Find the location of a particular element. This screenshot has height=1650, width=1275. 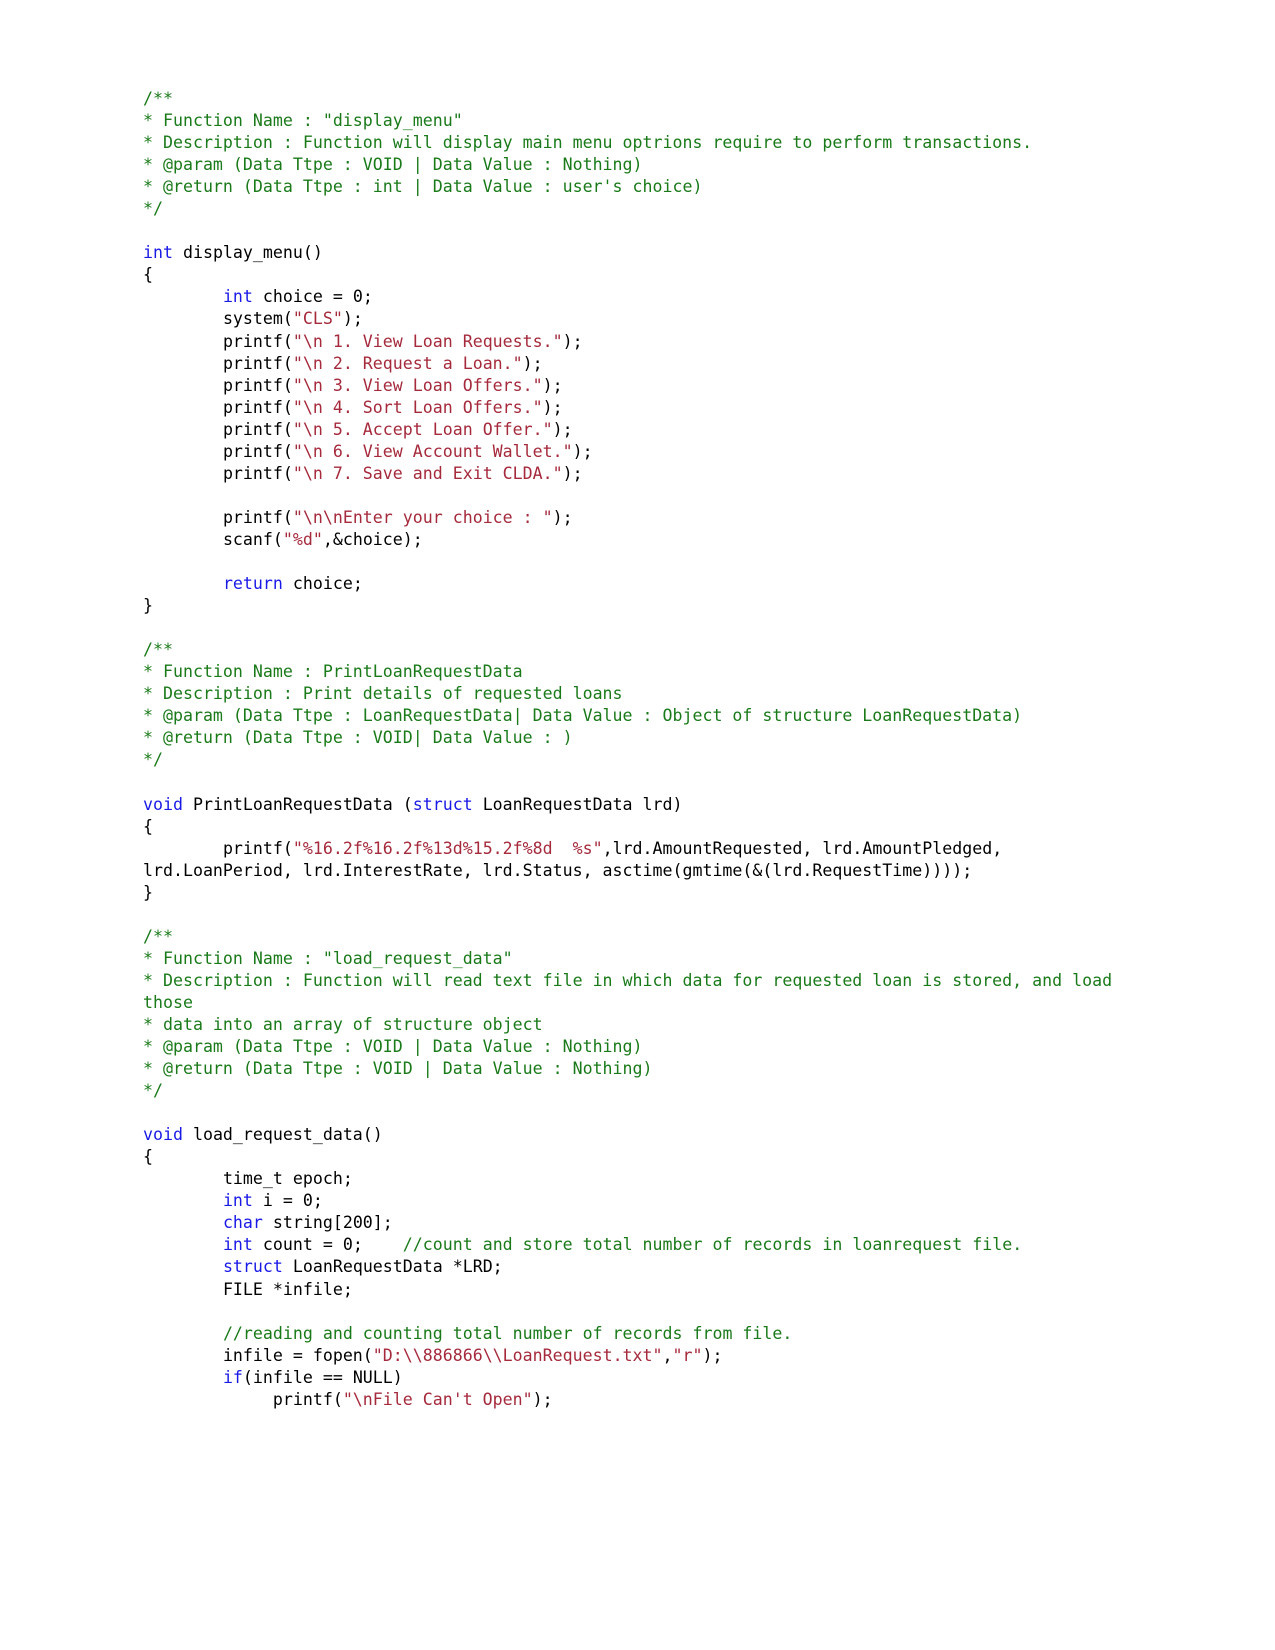

code-token-plain: choice = 0; is located at coordinates (312, 297).